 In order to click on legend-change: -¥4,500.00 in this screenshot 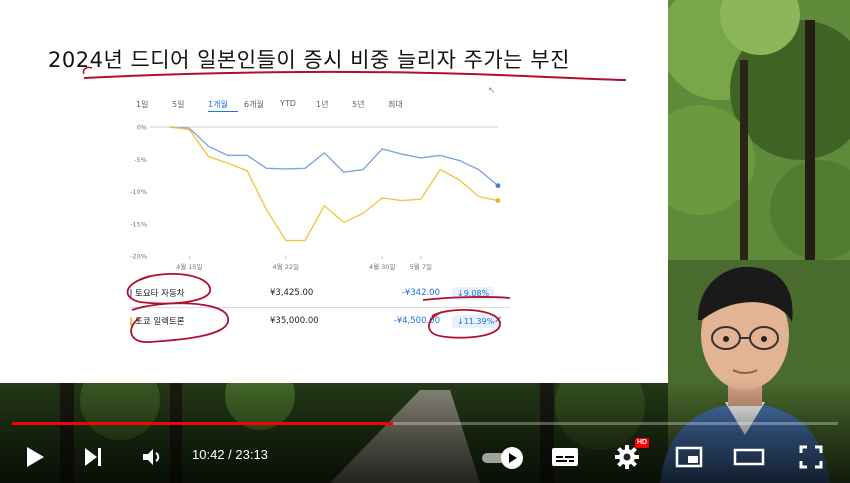, I will do `click(416, 321)`.